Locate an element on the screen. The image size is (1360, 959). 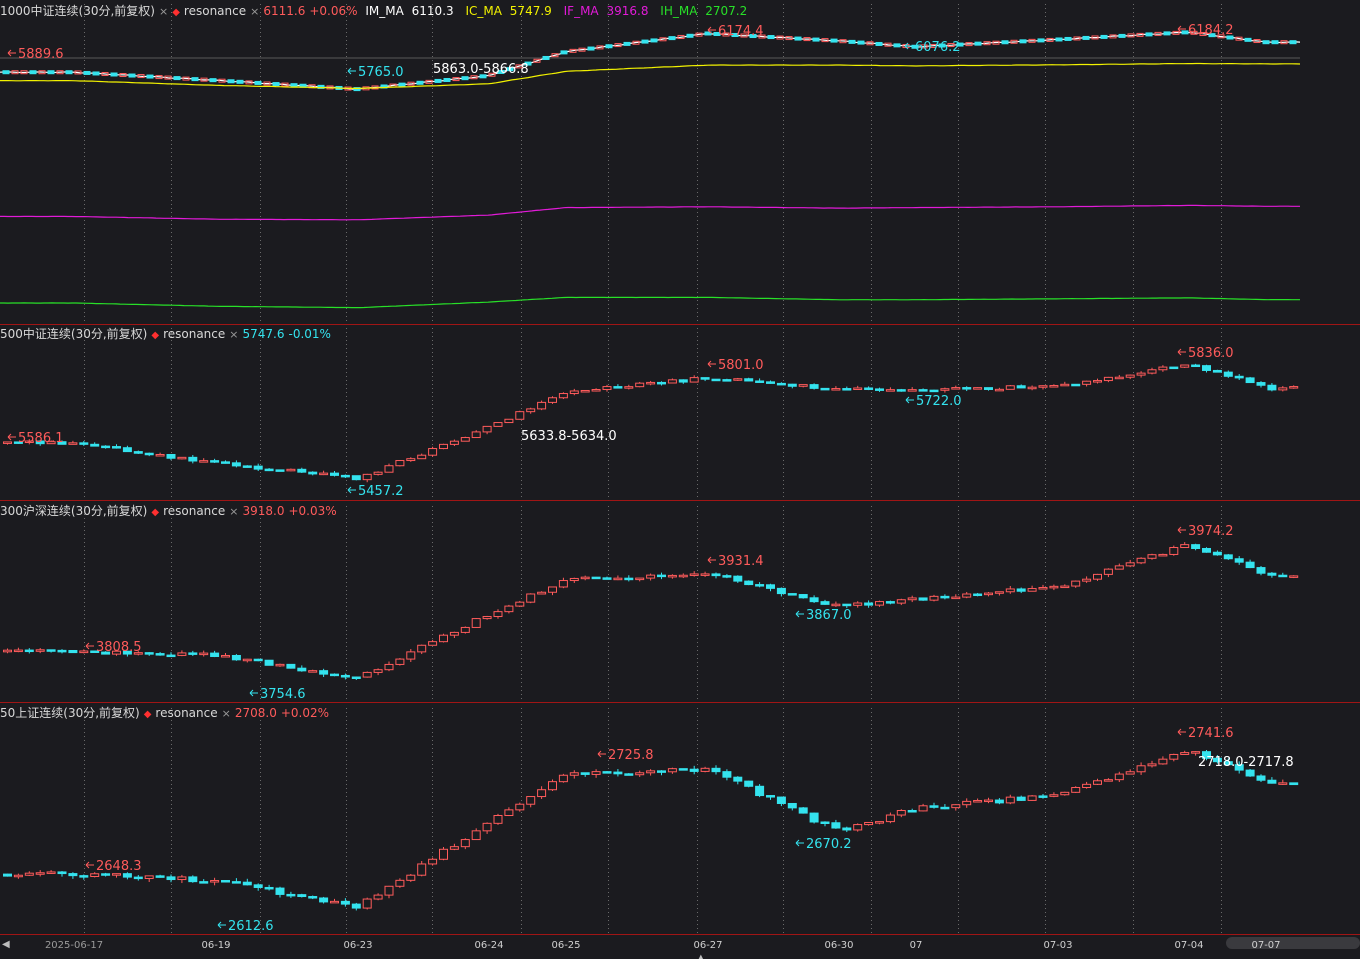
panel-header-ih: 50上证连续(30分,前复权) ◆ resonance × 2708.0 +0.02% is located at coordinates (166, 713).